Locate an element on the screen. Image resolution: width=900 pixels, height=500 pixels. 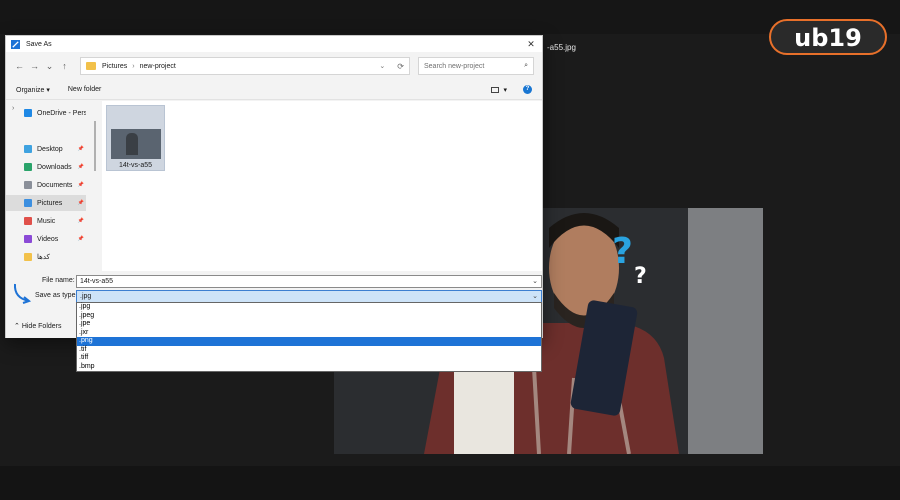
search-input: Search new-project ⌕ is located at coordinates (476, 66).